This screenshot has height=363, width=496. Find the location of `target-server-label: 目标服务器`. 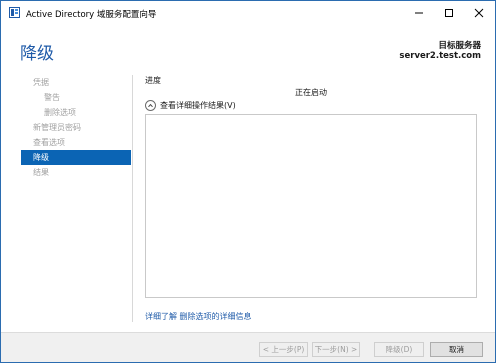

target-server-label: 目标服务器 is located at coordinates (459, 46).